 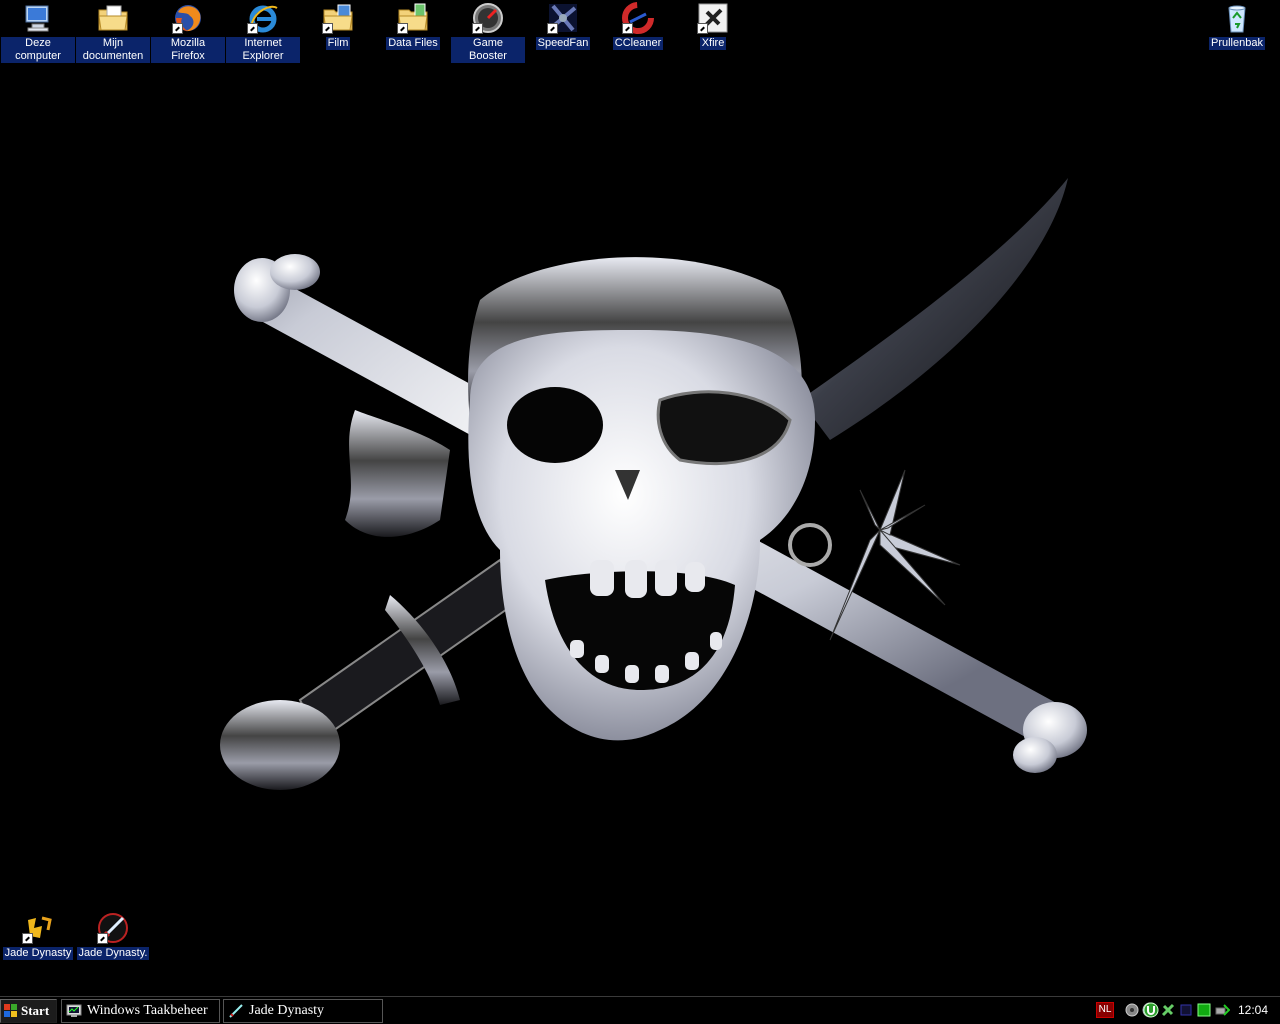 I want to click on green-status-icon, so click(x=1204, y=1010).